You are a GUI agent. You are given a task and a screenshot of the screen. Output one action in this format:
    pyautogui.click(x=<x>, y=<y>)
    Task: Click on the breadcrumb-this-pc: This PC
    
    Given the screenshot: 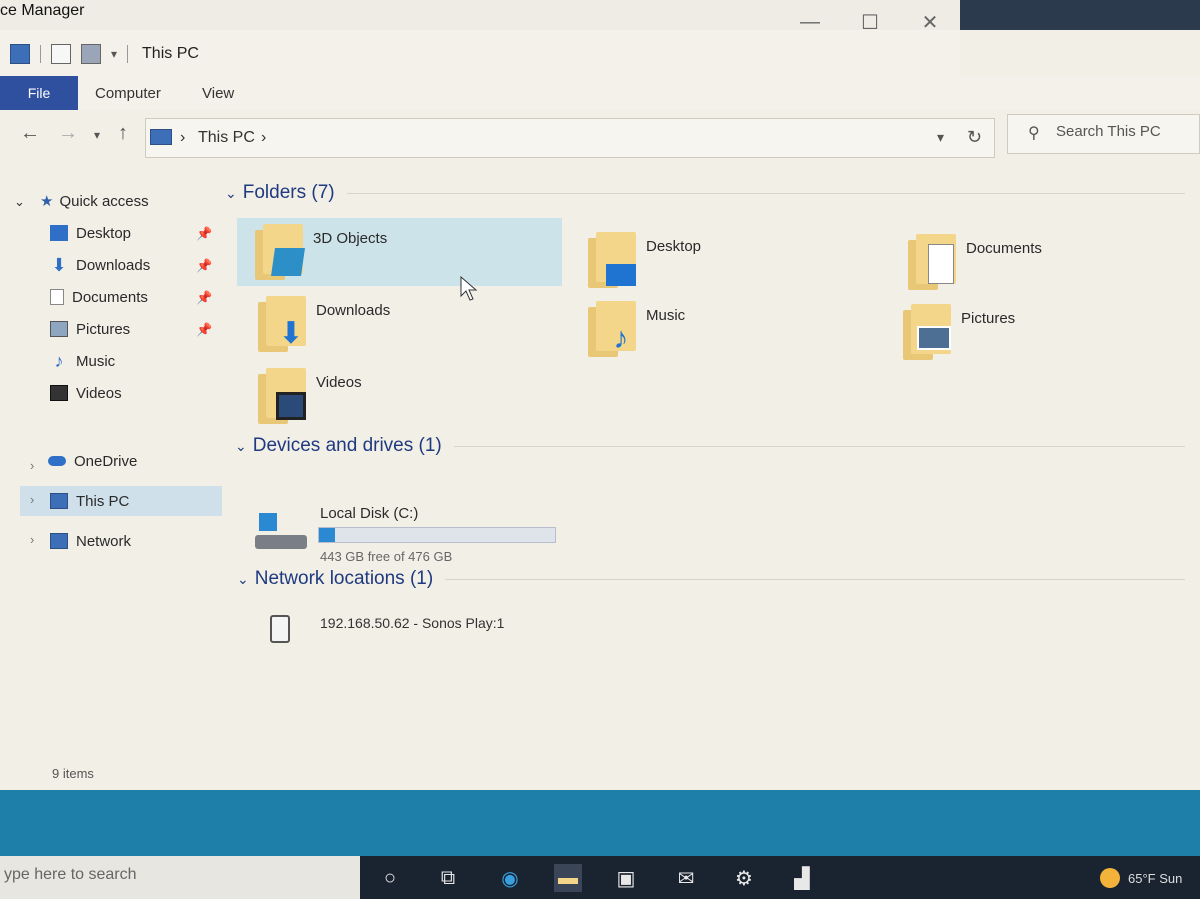 What is the action you would take?
    pyautogui.click(x=226, y=138)
    